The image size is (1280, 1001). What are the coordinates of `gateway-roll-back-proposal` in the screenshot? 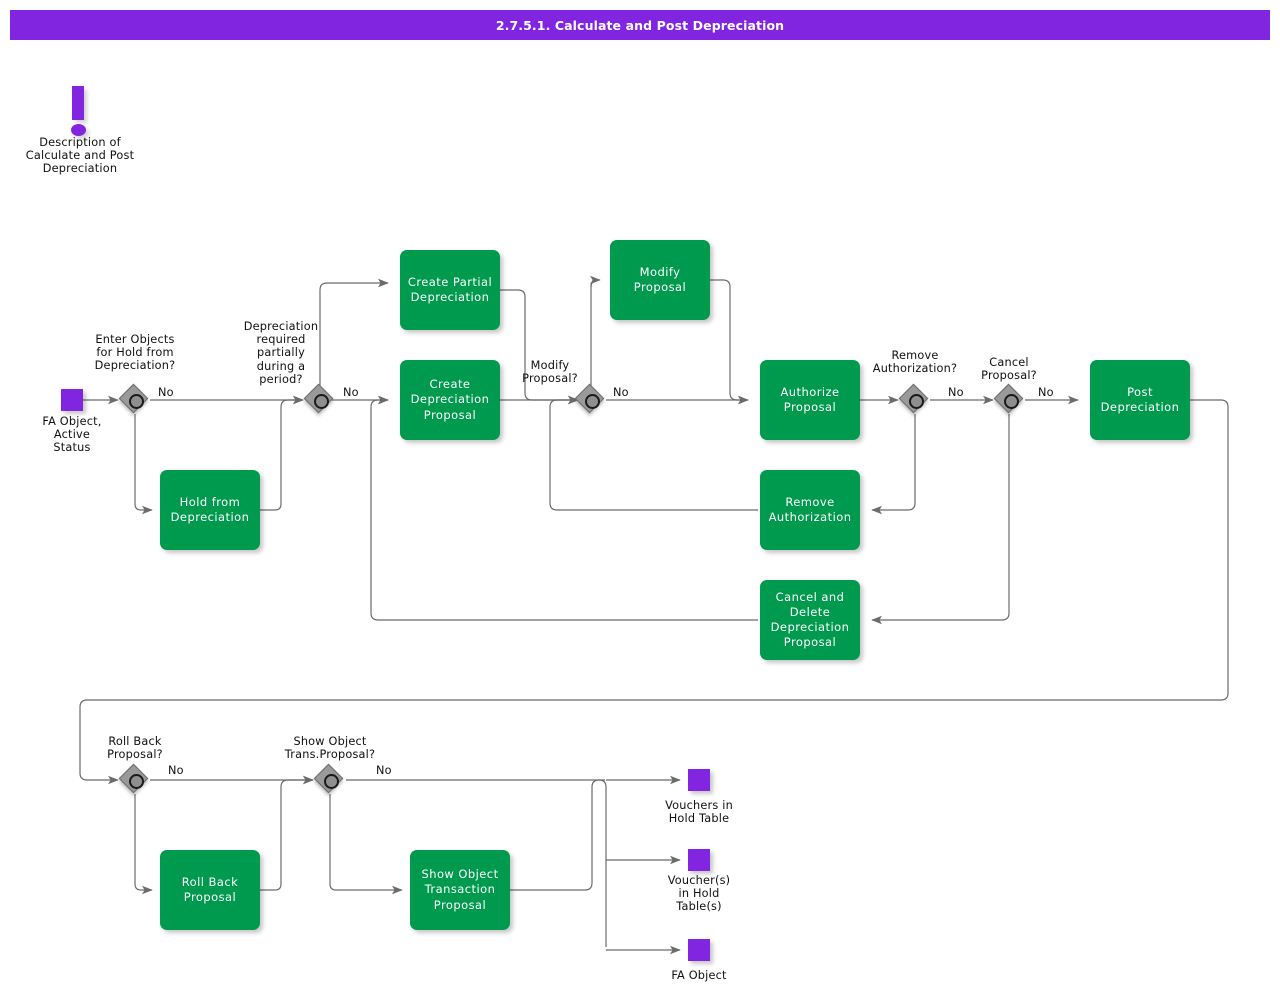 It's located at (133, 778).